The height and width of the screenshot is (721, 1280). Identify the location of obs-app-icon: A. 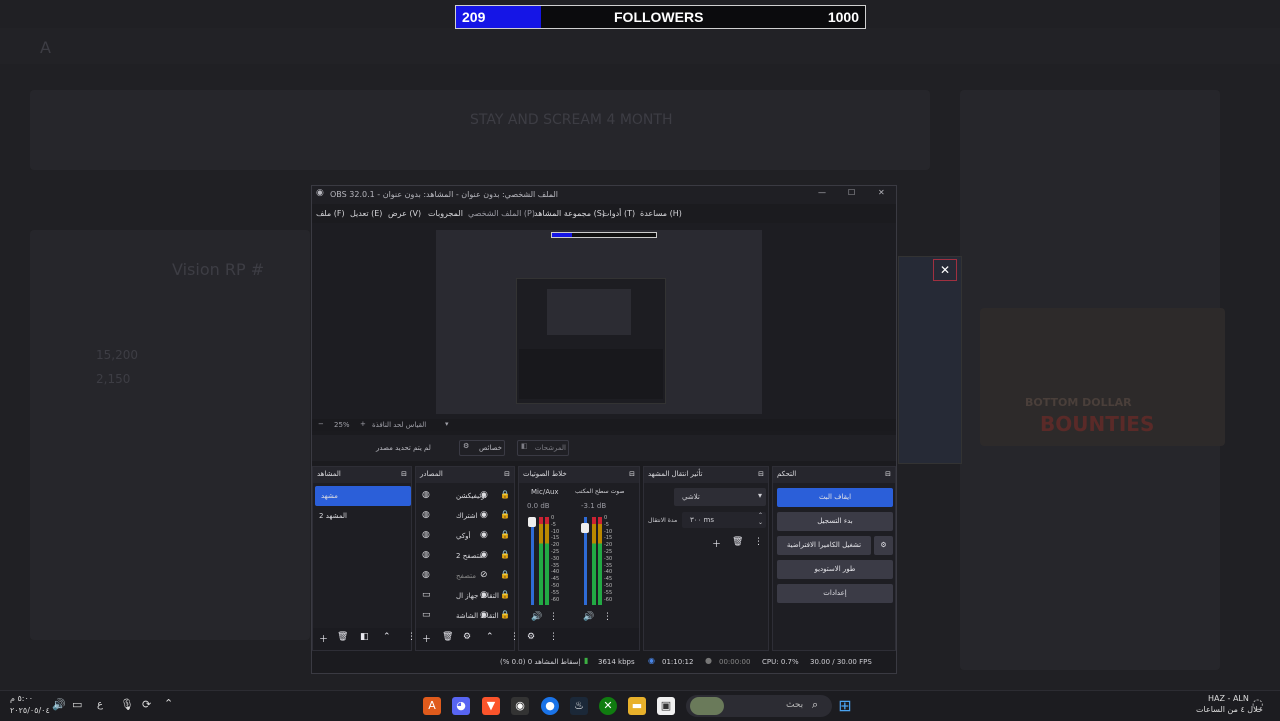
(432, 706).